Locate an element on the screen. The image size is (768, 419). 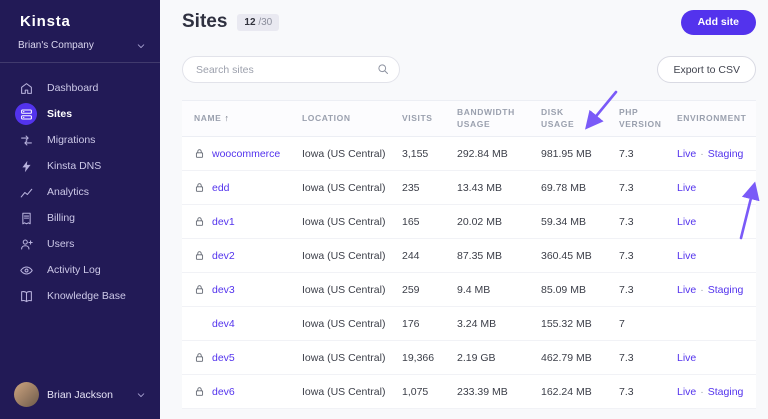
sidebar-item-label: Sites is located at coordinates (60, 114).